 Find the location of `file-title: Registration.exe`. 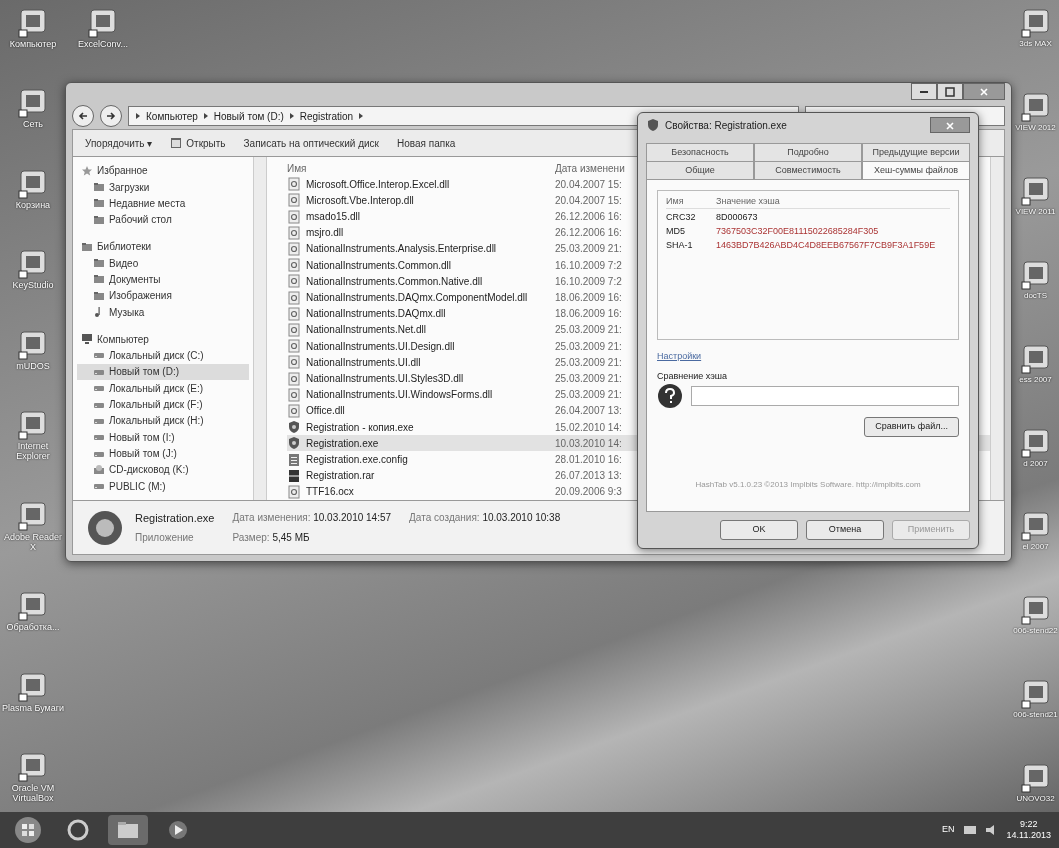

file-title: Registration.exe is located at coordinates (175, 518).